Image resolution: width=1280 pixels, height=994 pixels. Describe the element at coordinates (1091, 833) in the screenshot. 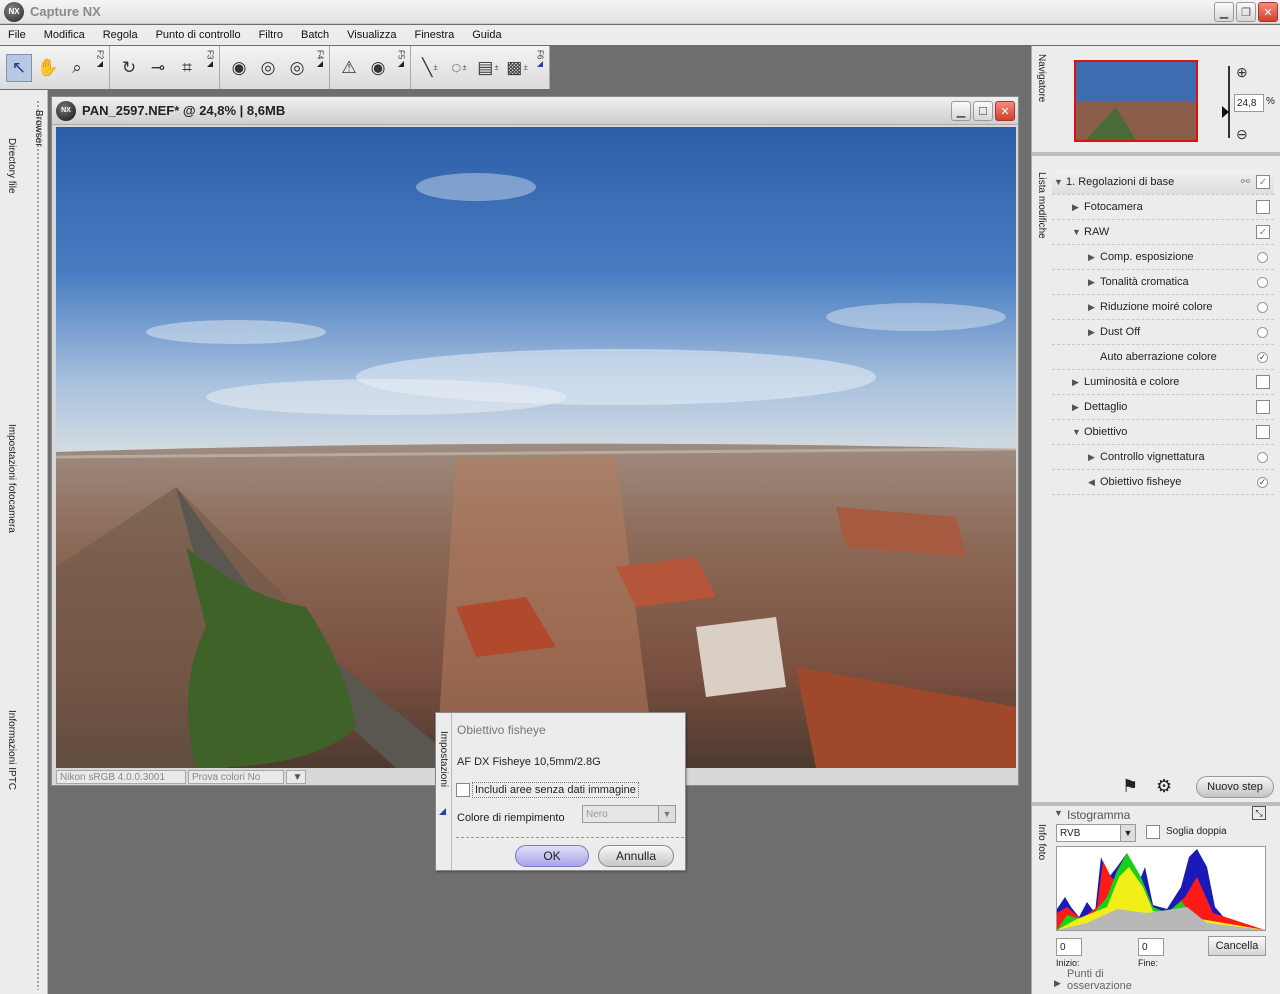

I see `channel-select: RVB` at that location.